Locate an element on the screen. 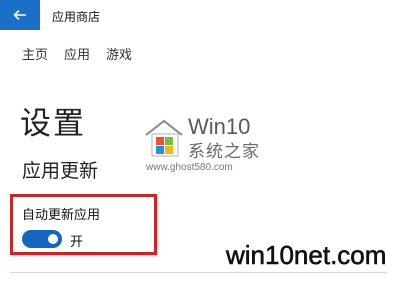  watermark-site: win10net.com is located at coordinates (306, 255).